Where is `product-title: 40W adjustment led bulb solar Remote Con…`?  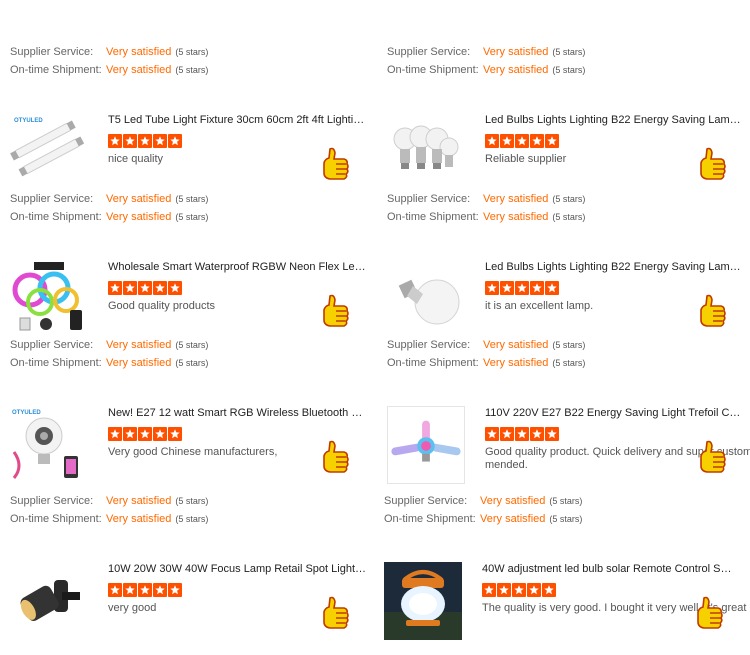 product-title: 40W adjustment led bulb solar Remote Con… is located at coordinates (611, 569).